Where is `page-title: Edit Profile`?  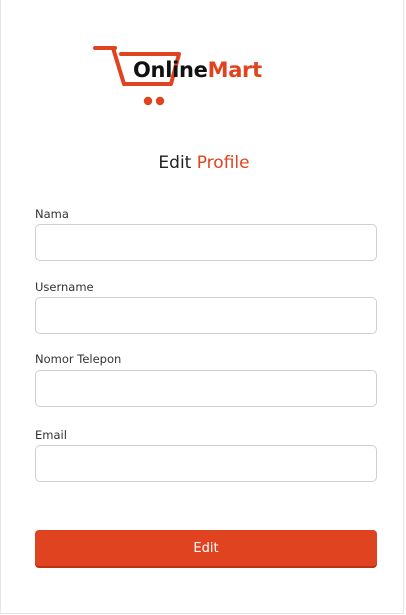
page-title: Edit Profile is located at coordinates (203, 163).